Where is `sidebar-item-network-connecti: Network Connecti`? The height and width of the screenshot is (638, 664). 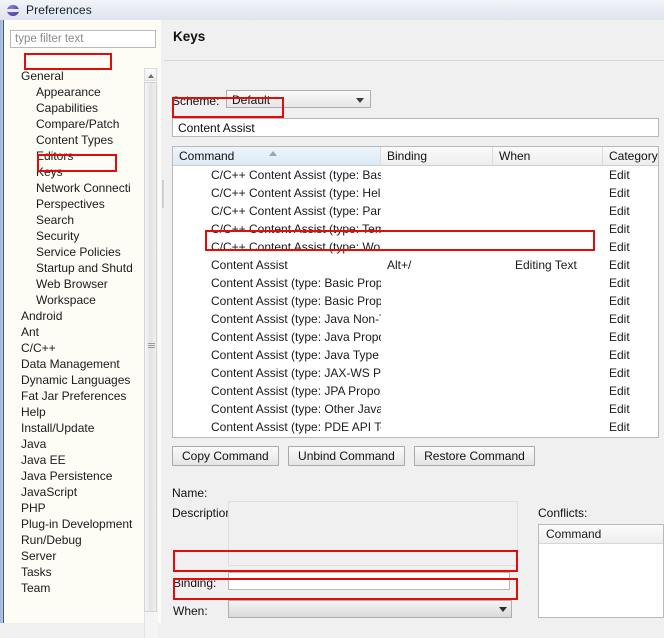
sidebar-item-network-connecti: Network Connecti is located at coordinates (74, 188).